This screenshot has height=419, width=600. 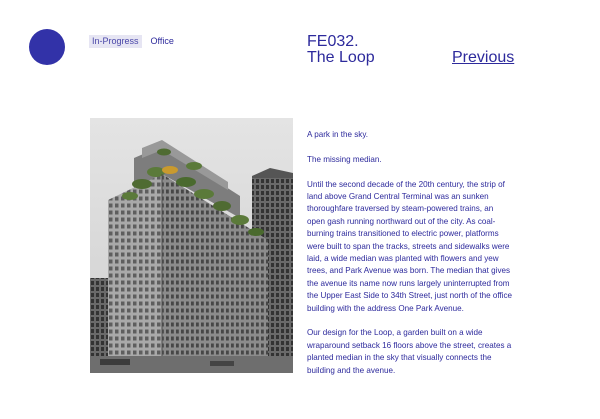 I want to click on project-tags: In-Progress Office, so click(x=133, y=41).